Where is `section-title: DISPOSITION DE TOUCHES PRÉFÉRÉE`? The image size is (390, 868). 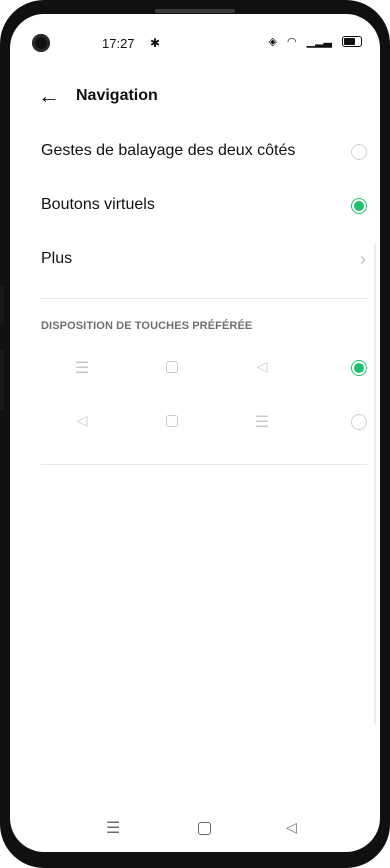 section-title: DISPOSITION DE TOUCHES PRÉFÉRÉE is located at coordinates (147, 326).